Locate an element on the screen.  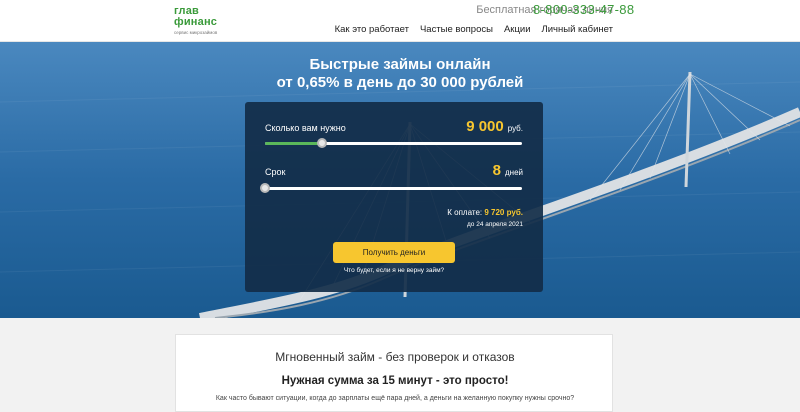
payment-amount: 9 720 руб. is located at coordinates (503, 212).